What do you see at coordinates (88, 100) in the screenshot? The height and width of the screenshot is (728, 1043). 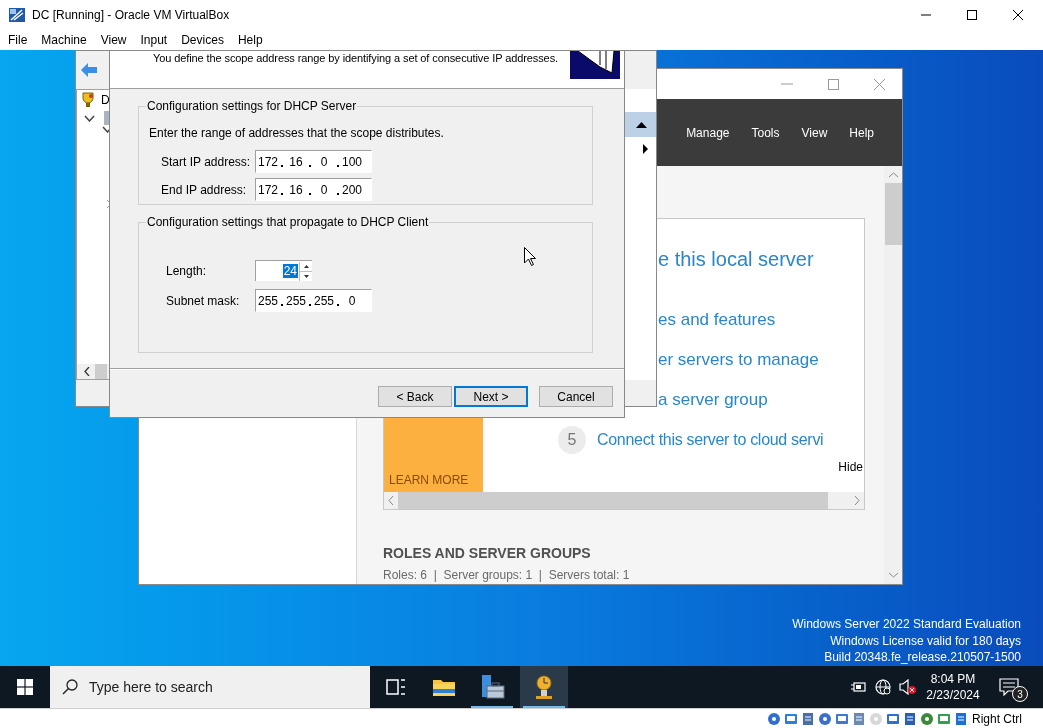 I see `trophy-icon` at bounding box center [88, 100].